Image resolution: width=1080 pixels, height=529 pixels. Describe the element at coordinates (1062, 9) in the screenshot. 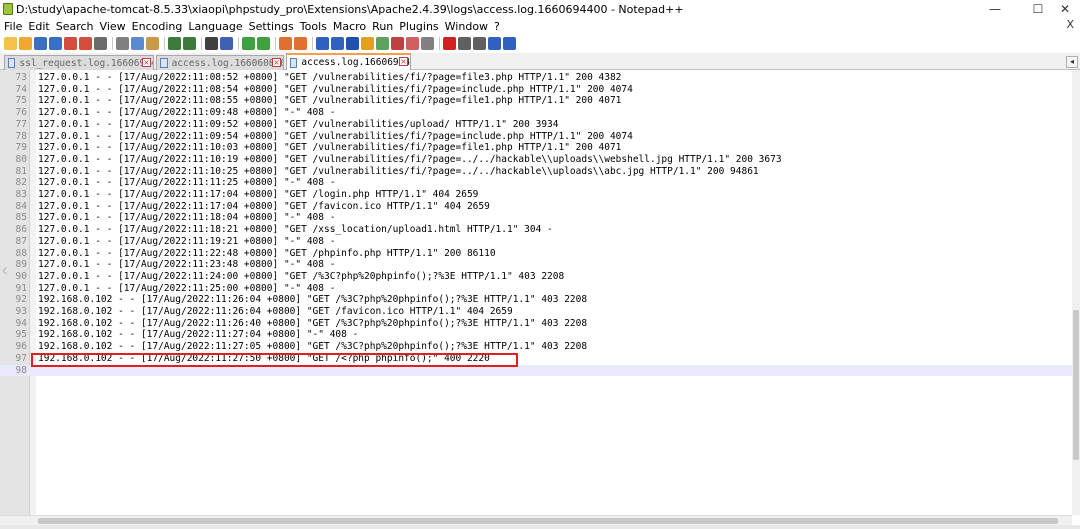

I see `close-window-button: ✕` at that location.